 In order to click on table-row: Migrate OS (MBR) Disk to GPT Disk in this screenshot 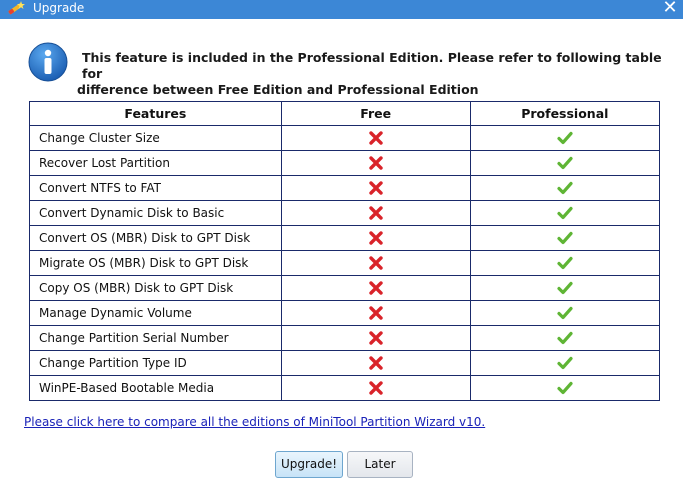, I will do `click(345, 263)`.